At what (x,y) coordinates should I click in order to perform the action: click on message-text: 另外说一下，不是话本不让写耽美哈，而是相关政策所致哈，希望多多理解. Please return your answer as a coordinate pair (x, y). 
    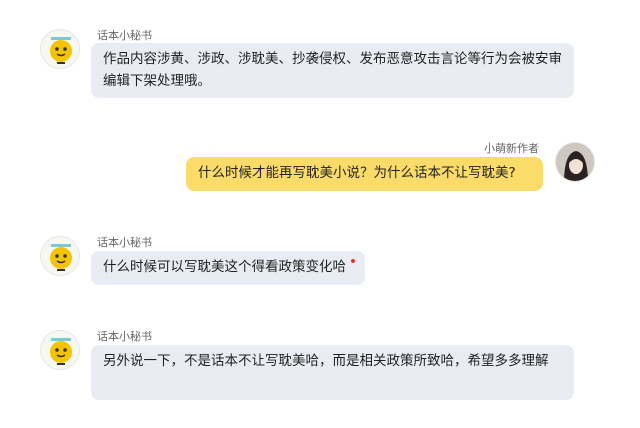
    Looking at the image, I should click on (326, 361).